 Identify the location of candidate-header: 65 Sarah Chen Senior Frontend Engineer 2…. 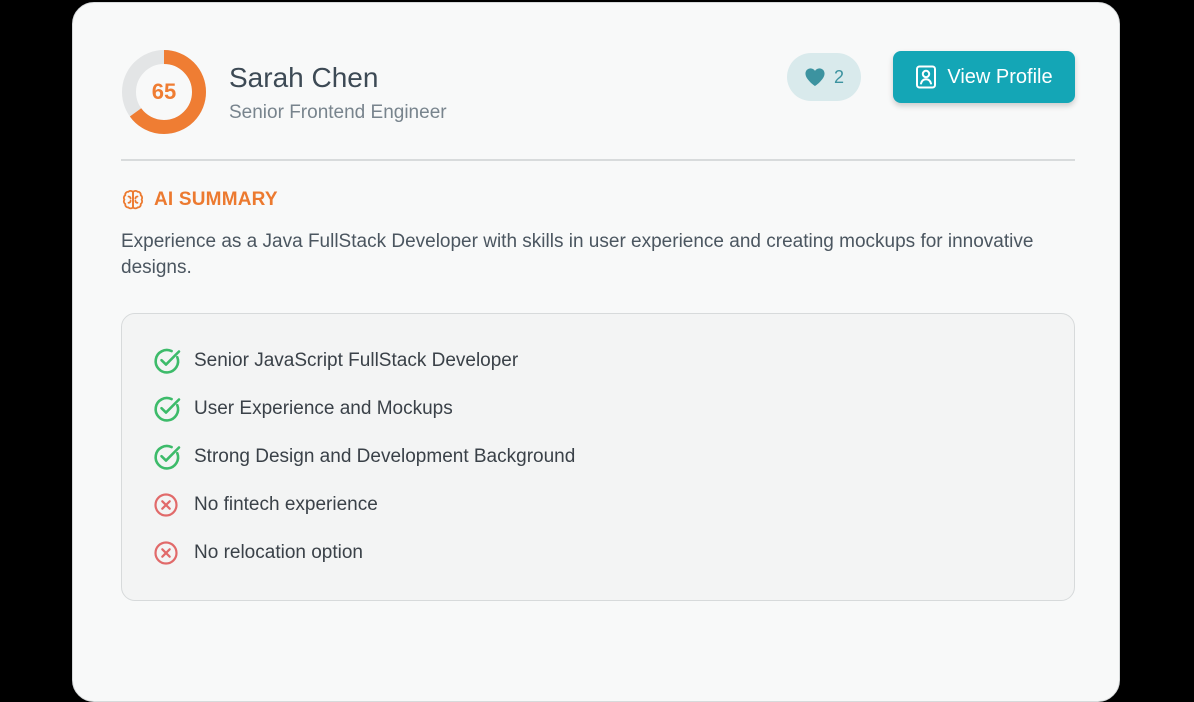
(598, 94).